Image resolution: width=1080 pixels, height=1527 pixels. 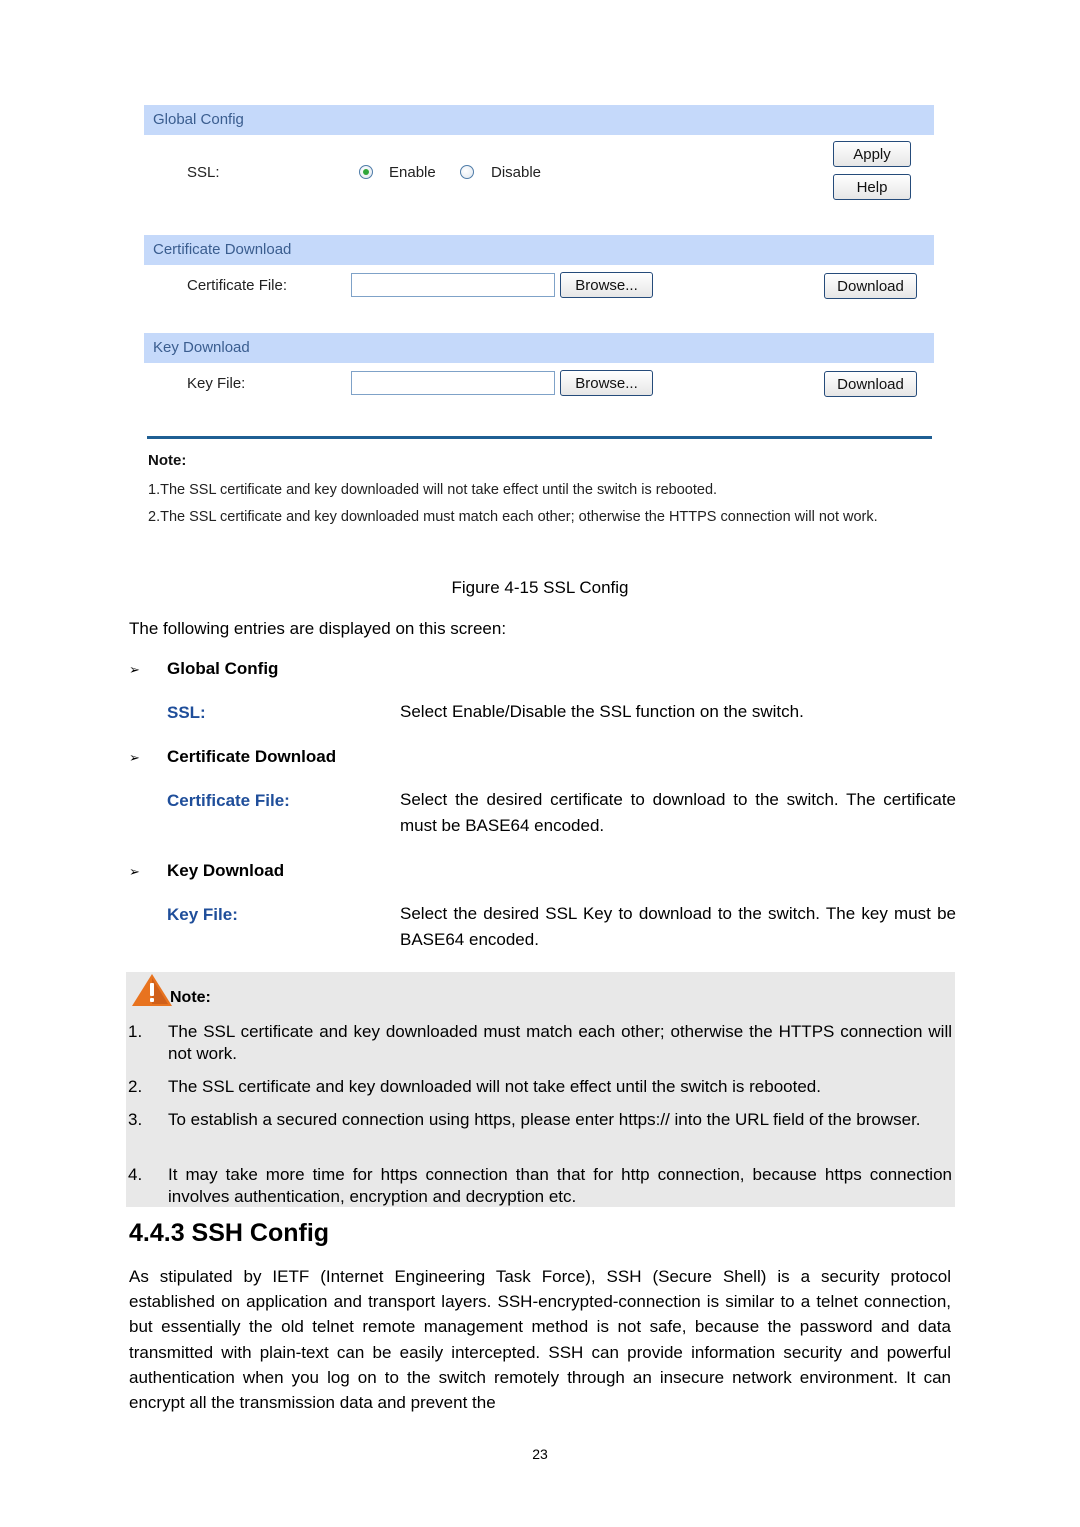 What do you see at coordinates (539, 437) in the screenshot?
I see `note-divider` at bounding box center [539, 437].